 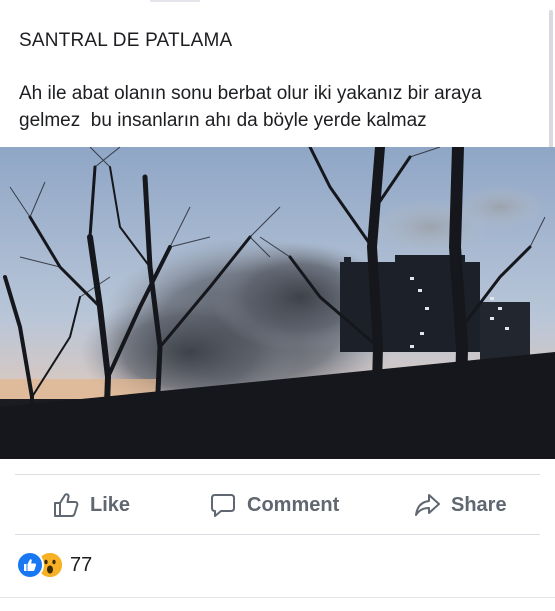 What do you see at coordinates (427, 505) in the screenshot?
I see `share-arrow-icon` at bounding box center [427, 505].